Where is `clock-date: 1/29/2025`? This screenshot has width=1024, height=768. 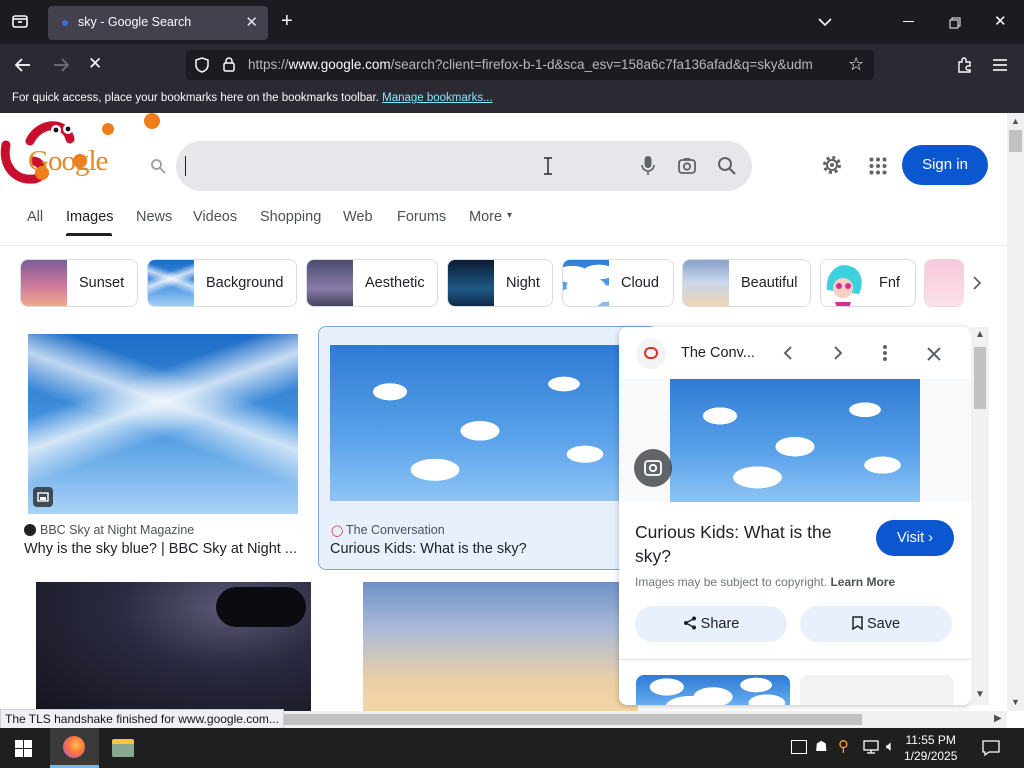
clock-date: 1/29/2025 is located at coordinates (931, 756).